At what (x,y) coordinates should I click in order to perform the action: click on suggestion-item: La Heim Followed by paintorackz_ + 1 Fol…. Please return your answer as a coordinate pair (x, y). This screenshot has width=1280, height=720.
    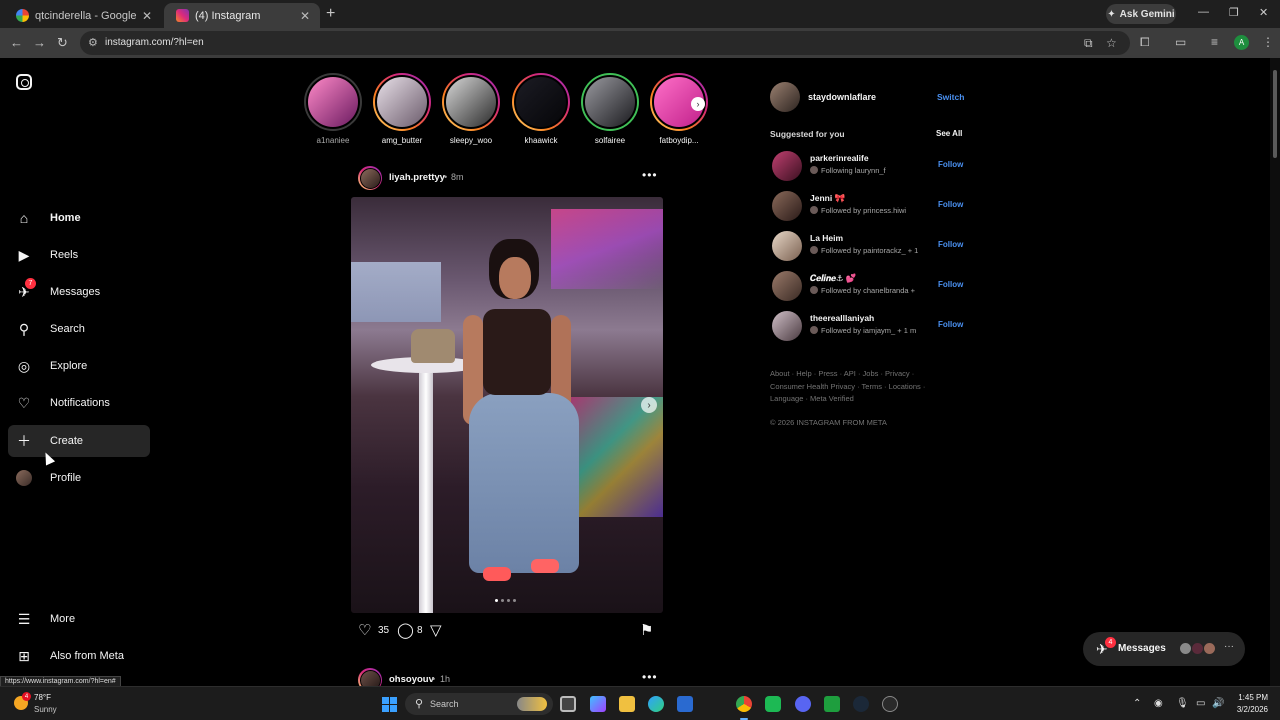
    Looking at the image, I should click on (868, 246).